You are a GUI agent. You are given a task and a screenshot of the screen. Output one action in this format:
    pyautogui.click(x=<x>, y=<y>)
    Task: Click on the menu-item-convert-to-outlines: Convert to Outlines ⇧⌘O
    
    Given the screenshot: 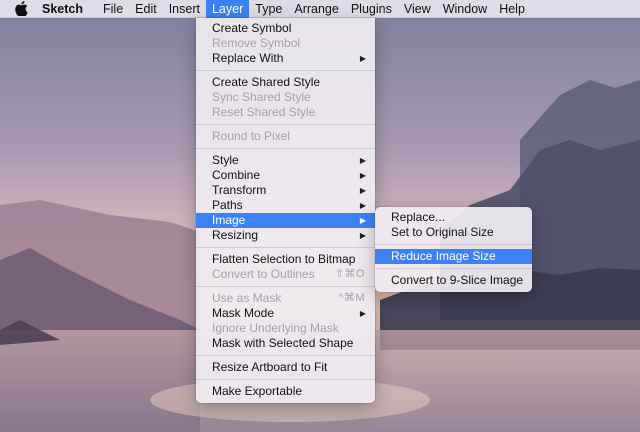 What is the action you would take?
    pyautogui.click(x=285, y=274)
    